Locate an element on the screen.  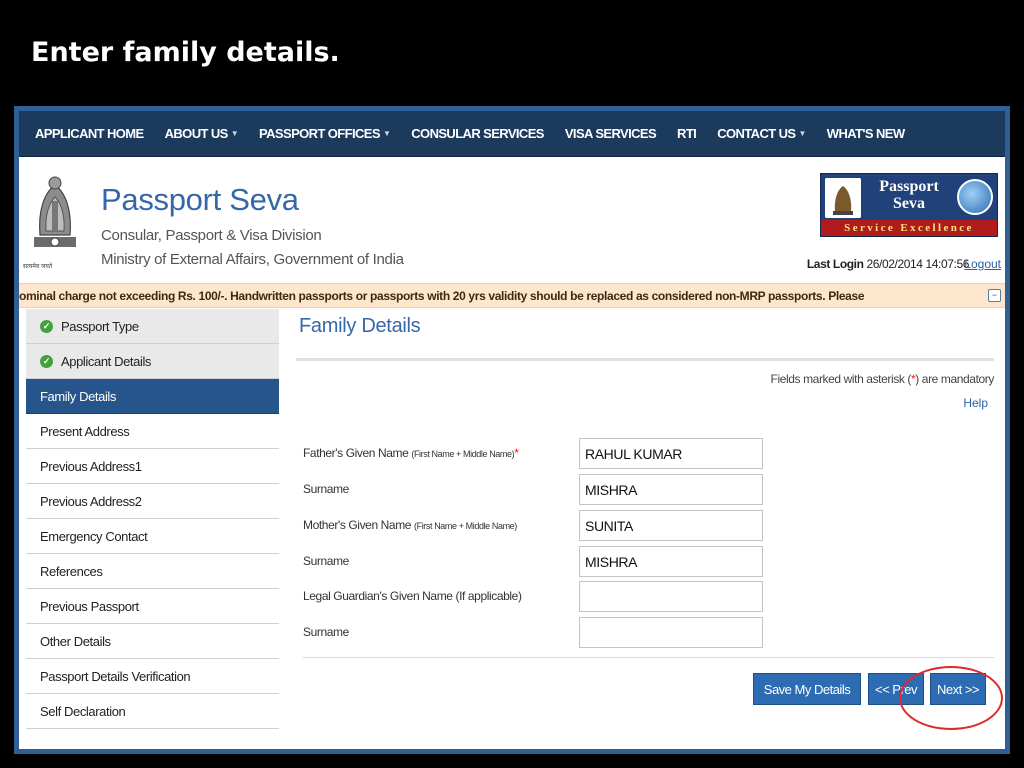
sidebar-item-label: Previous Address2 is located at coordinates (91, 501).